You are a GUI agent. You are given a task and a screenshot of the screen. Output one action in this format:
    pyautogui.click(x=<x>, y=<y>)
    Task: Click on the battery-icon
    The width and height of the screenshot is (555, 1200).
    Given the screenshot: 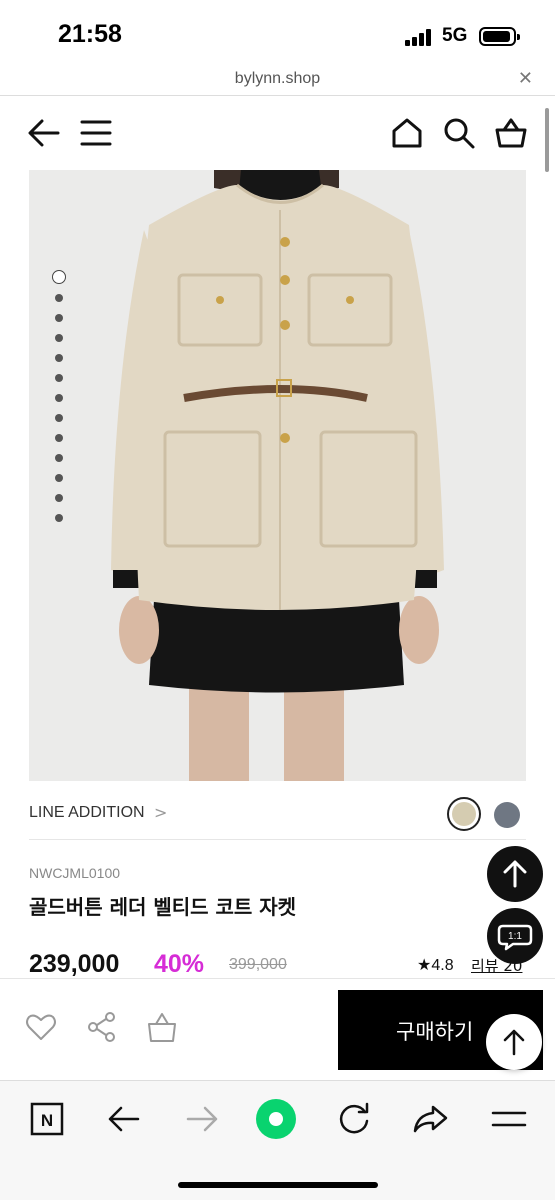 What is the action you would take?
    pyautogui.click(x=499, y=36)
    